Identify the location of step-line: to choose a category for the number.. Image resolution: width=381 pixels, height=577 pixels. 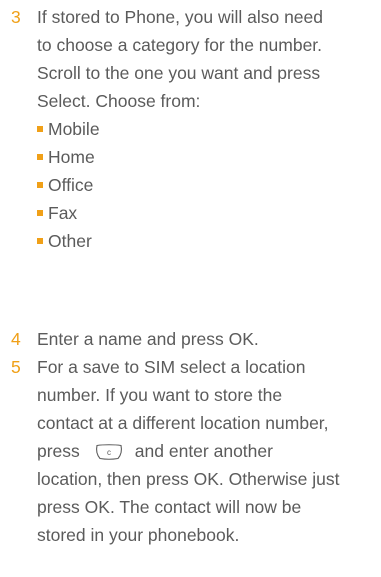
(180, 45).